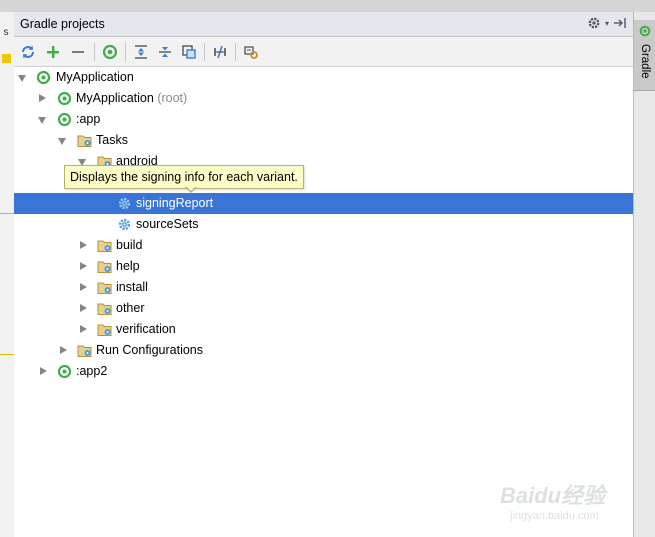 This screenshot has width=655, height=537. I want to click on expand-all-icon, so click(141, 52).